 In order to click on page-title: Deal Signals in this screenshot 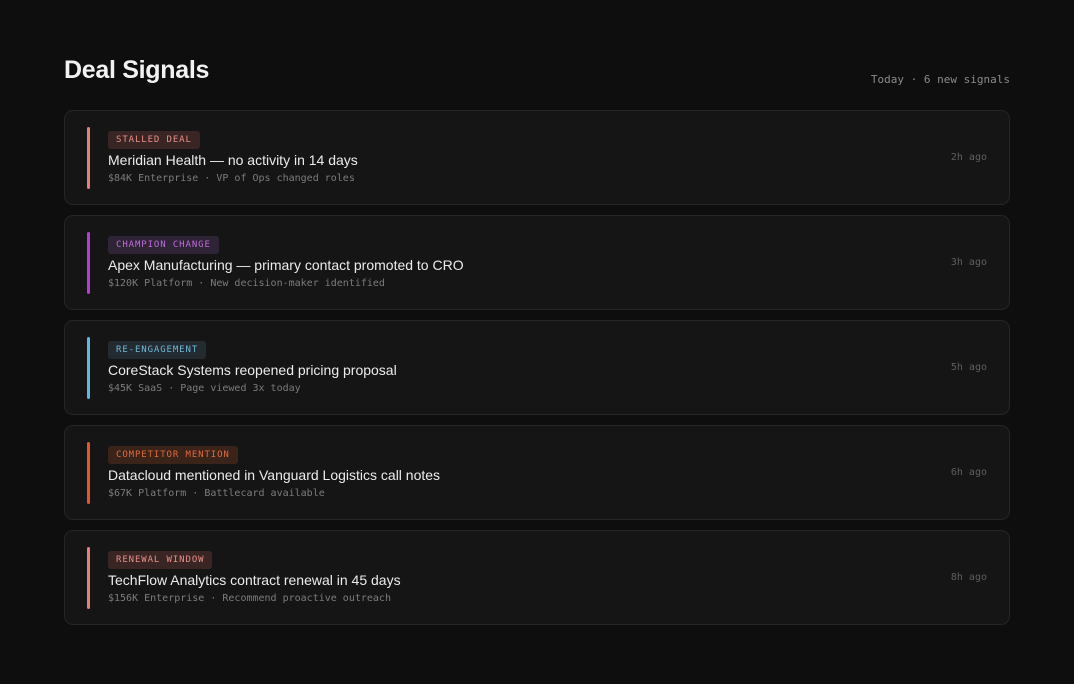, I will do `click(137, 70)`.